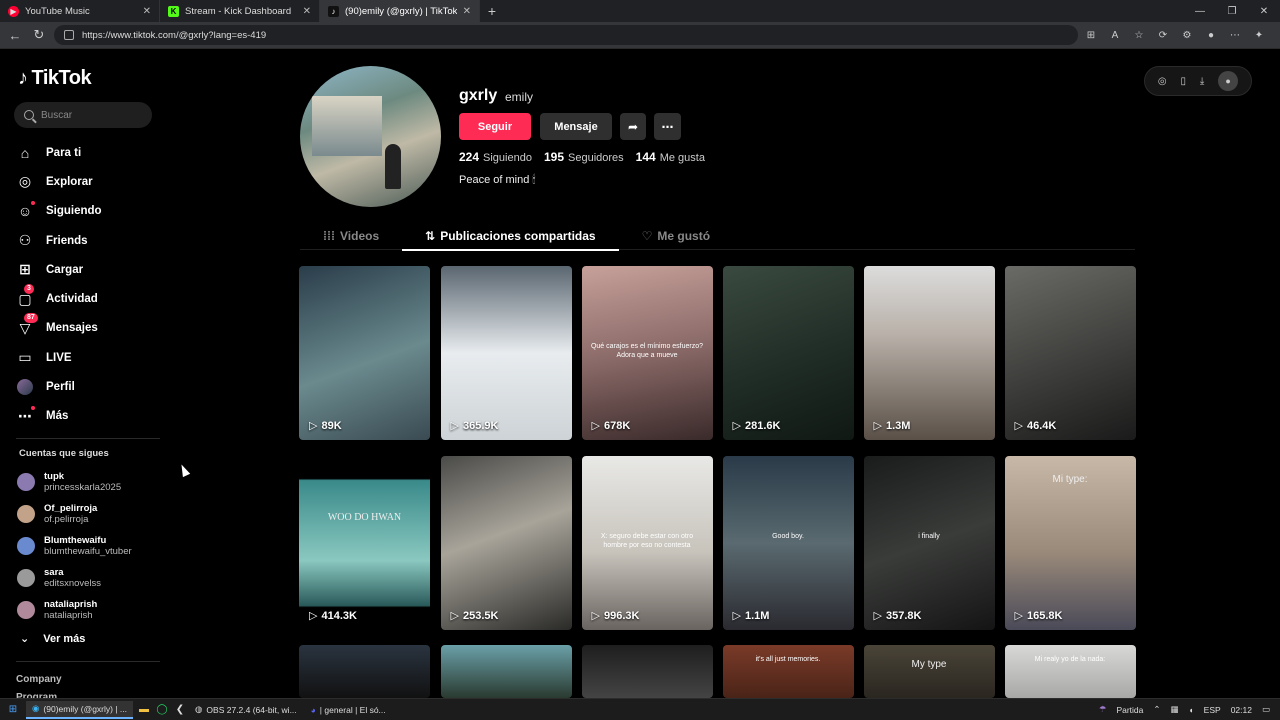 The width and height of the screenshot is (1280, 720). What do you see at coordinates (1202, 81) in the screenshot?
I see `download-icon: ⤓` at bounding box center [1202, 81].